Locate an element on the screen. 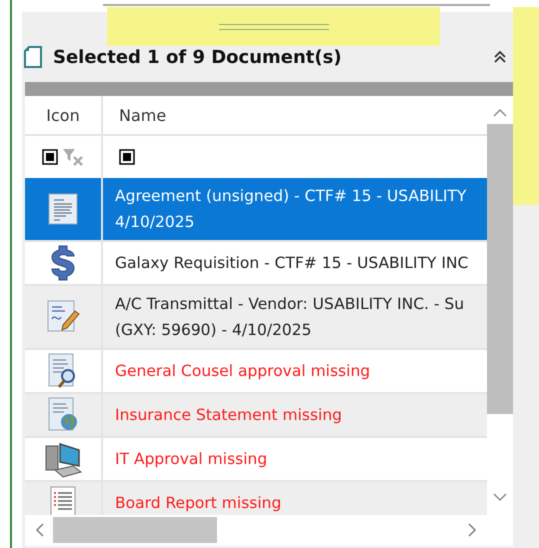 This screenshot has height=548, width=539. computer-icon is located at coordinates (63, 459).